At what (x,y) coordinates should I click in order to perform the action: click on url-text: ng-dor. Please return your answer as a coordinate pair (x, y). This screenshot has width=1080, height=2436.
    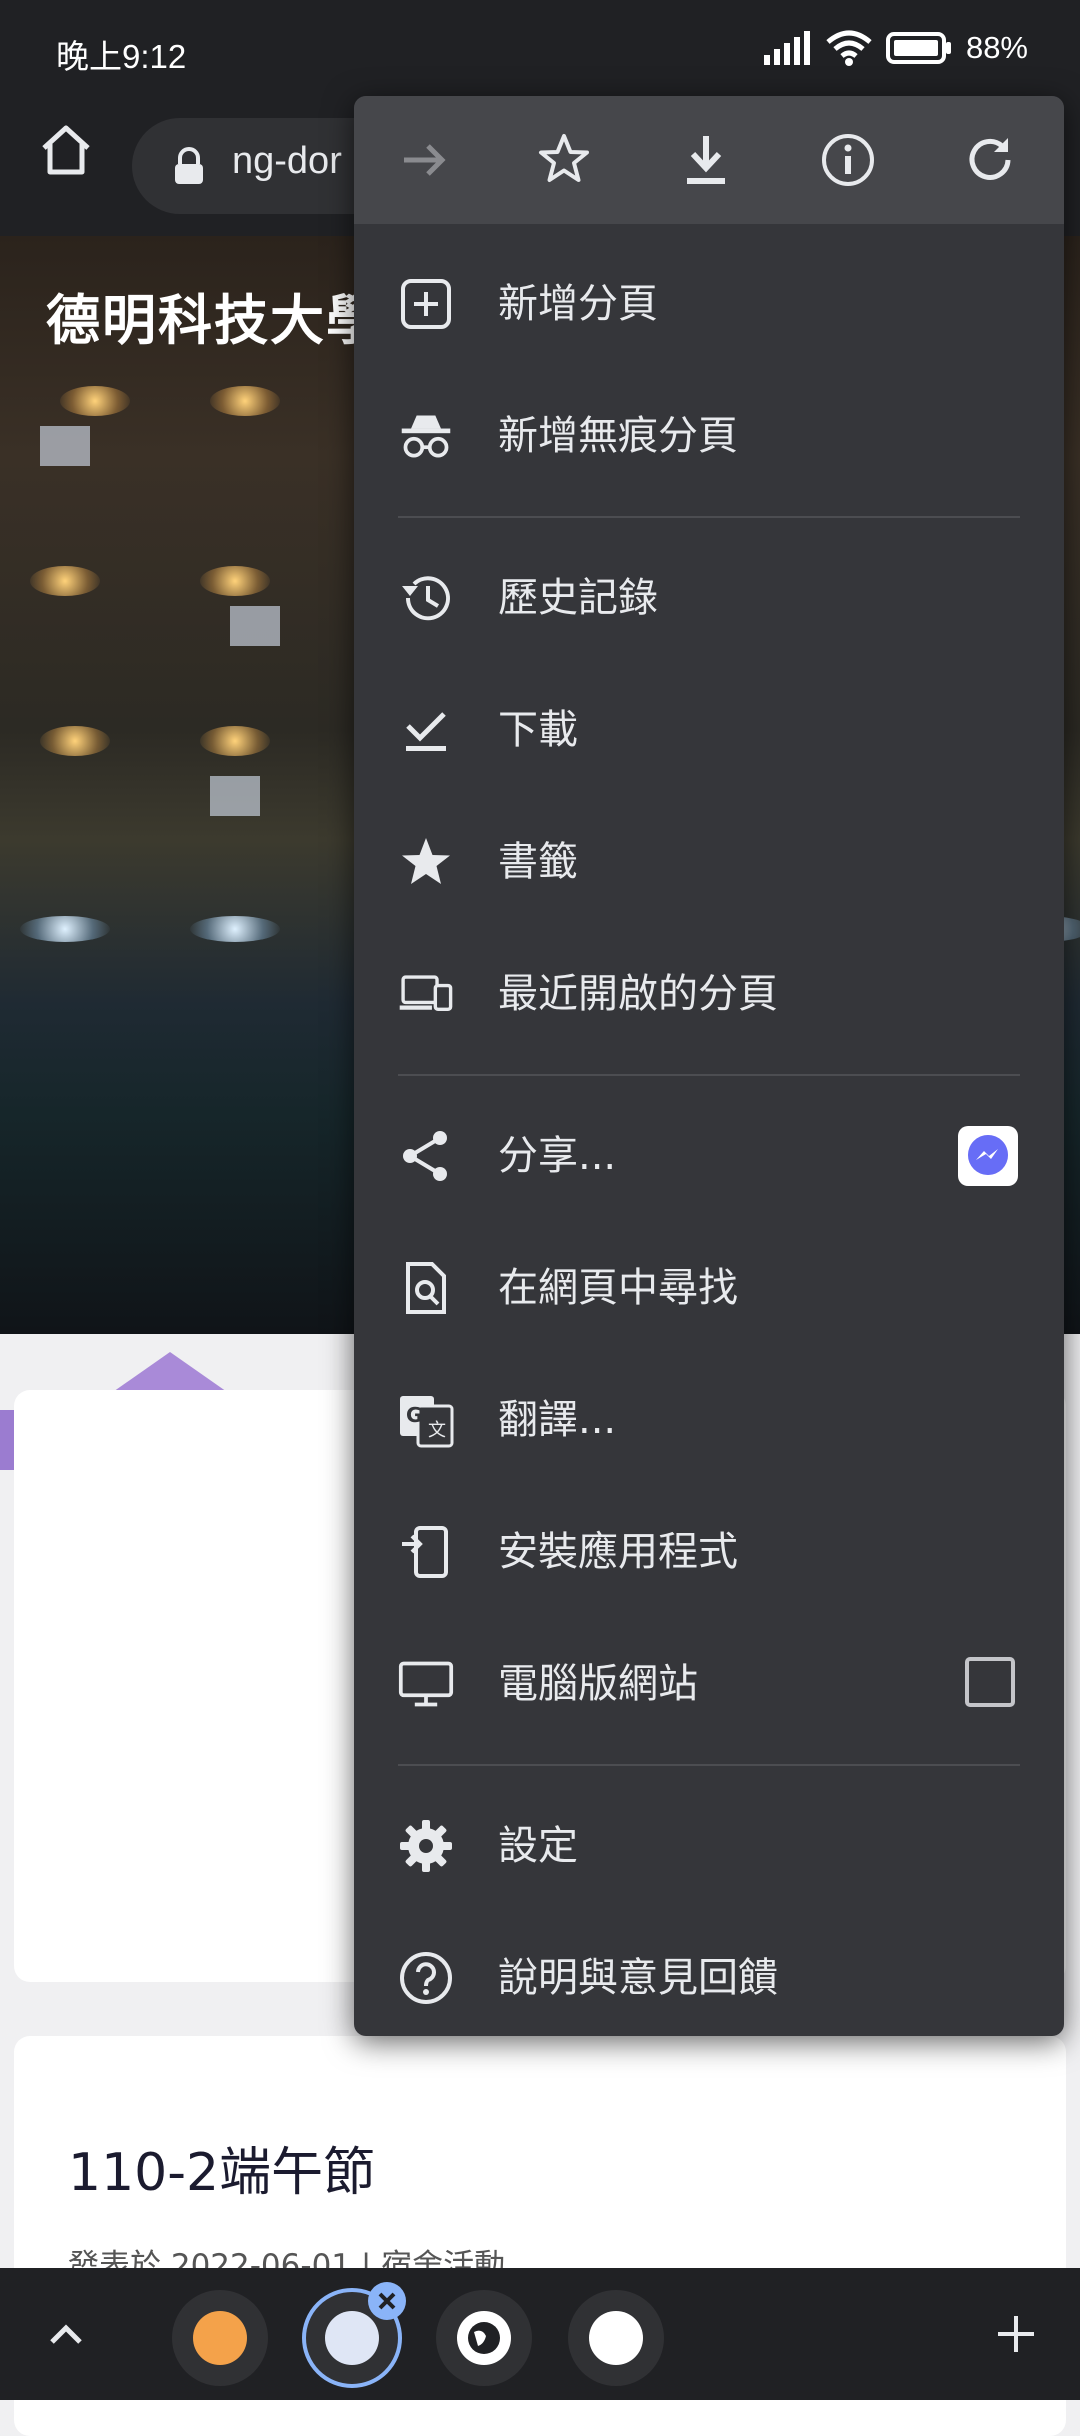
    Looking at the image, I should click on (287, 161).